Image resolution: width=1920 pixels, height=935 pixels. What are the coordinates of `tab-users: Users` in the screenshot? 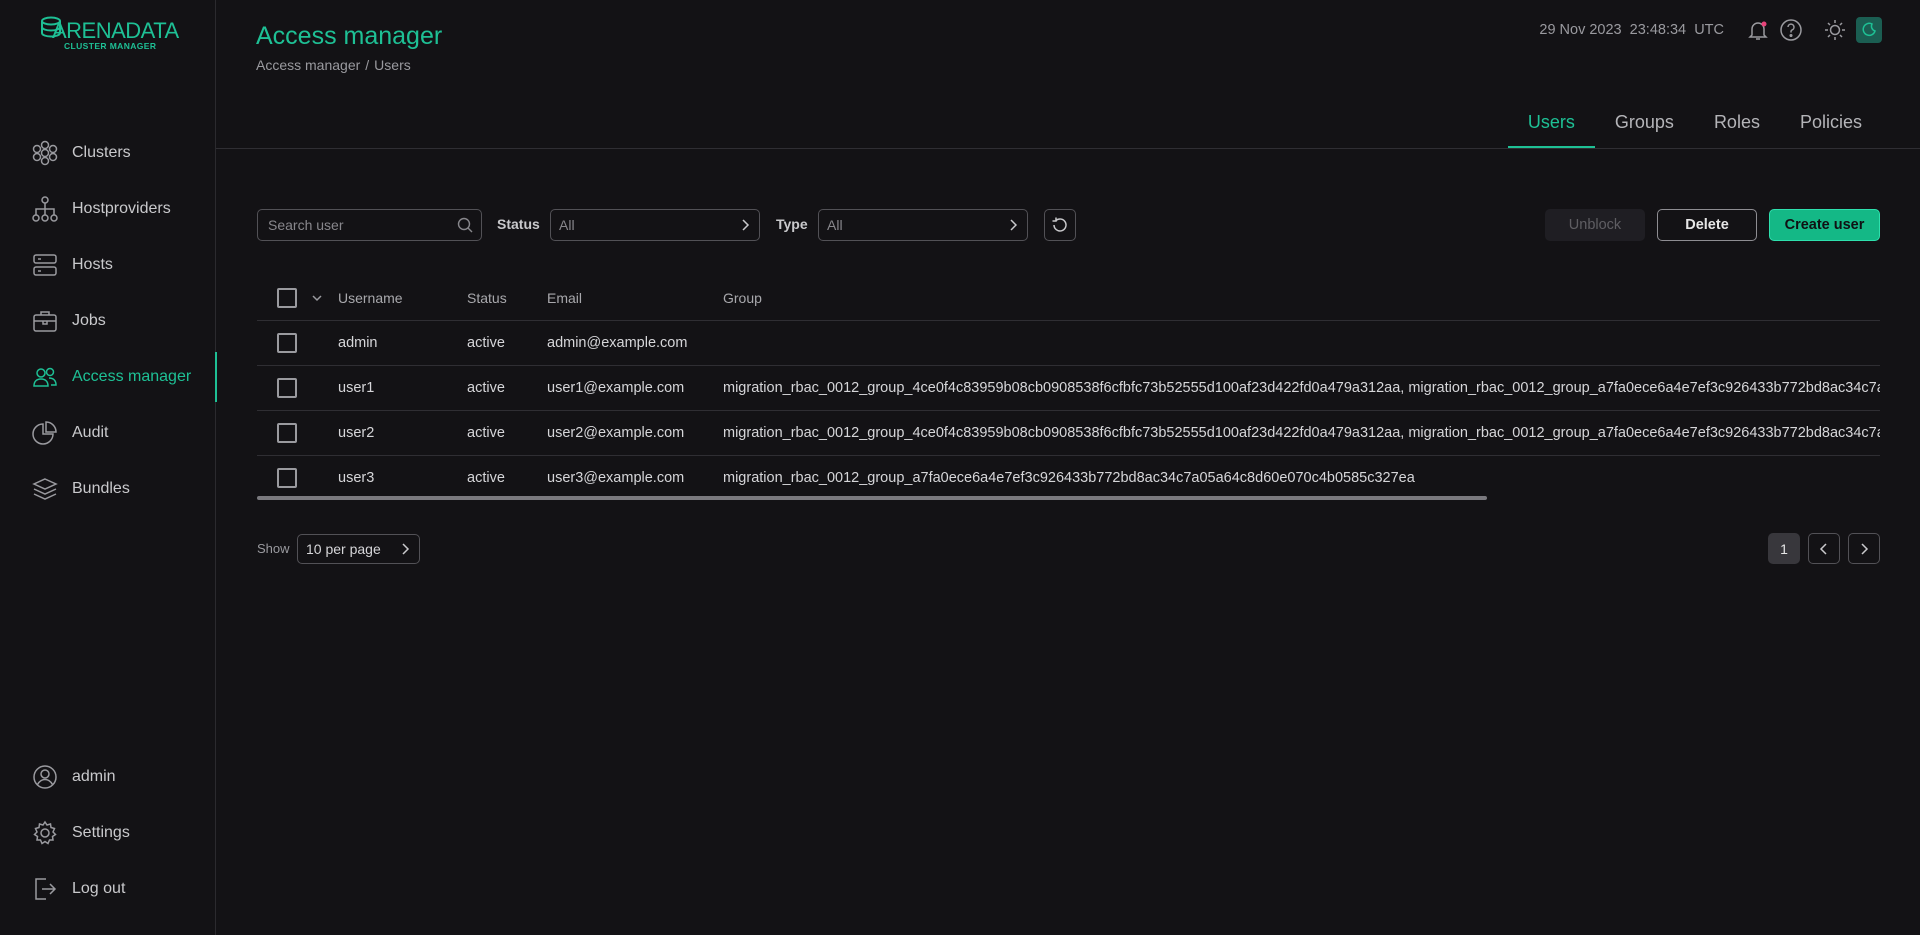 It's located at (1551, 126).